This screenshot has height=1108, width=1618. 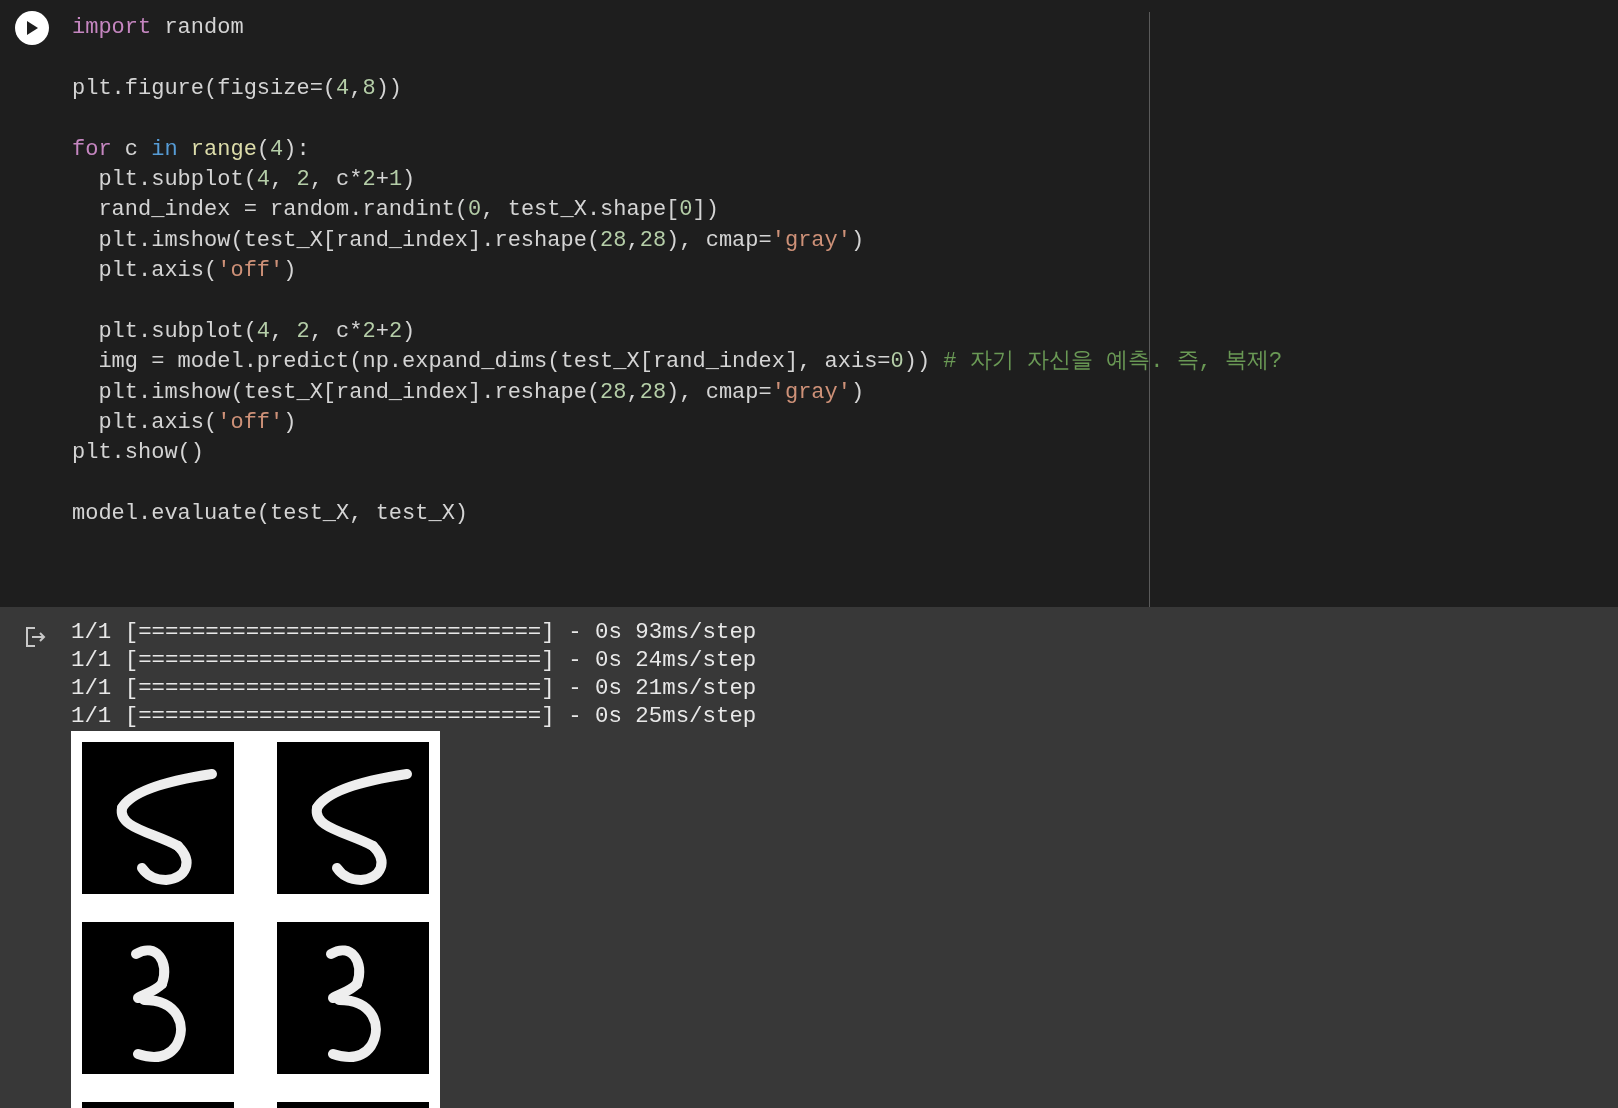 What do you see at coordinates (414, 632) in the screenshot?
I see `output-line: 1/1 [==============================] - 0s 93ms/step` at bounding box center [414, 632].